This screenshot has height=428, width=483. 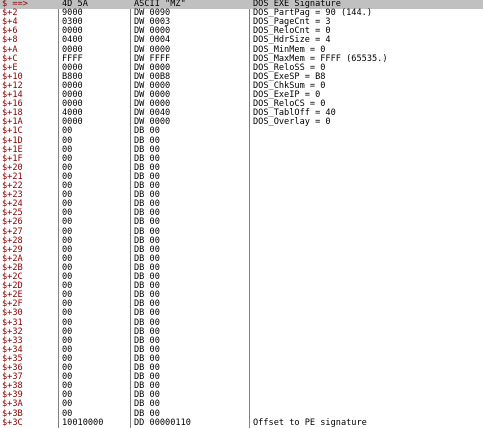 What do you see at coordinates (241, 313) in the screenshot?
I see `dump-row: $+30 00 DB 00` at bounding box center [241, 313].